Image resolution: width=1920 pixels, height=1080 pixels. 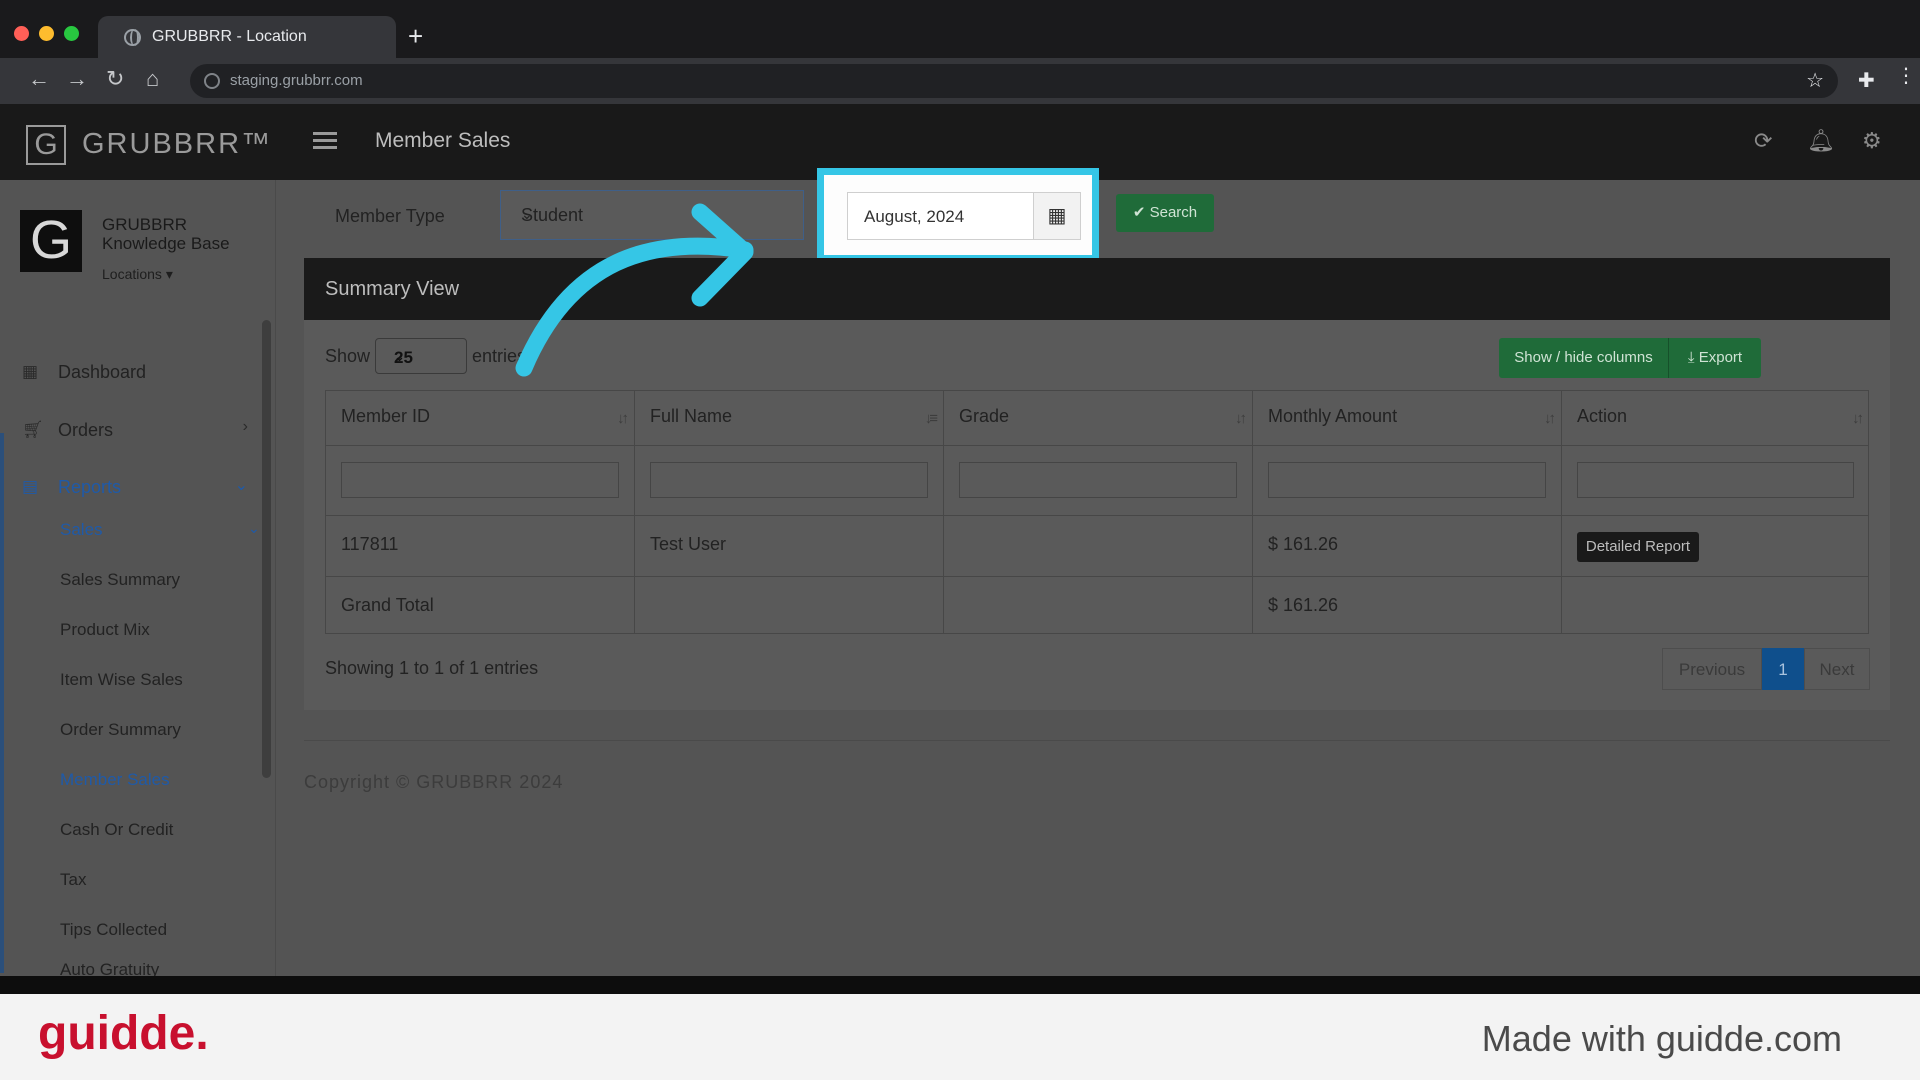 I want to click on column-header: Full Name, so click(x=691, y=416).